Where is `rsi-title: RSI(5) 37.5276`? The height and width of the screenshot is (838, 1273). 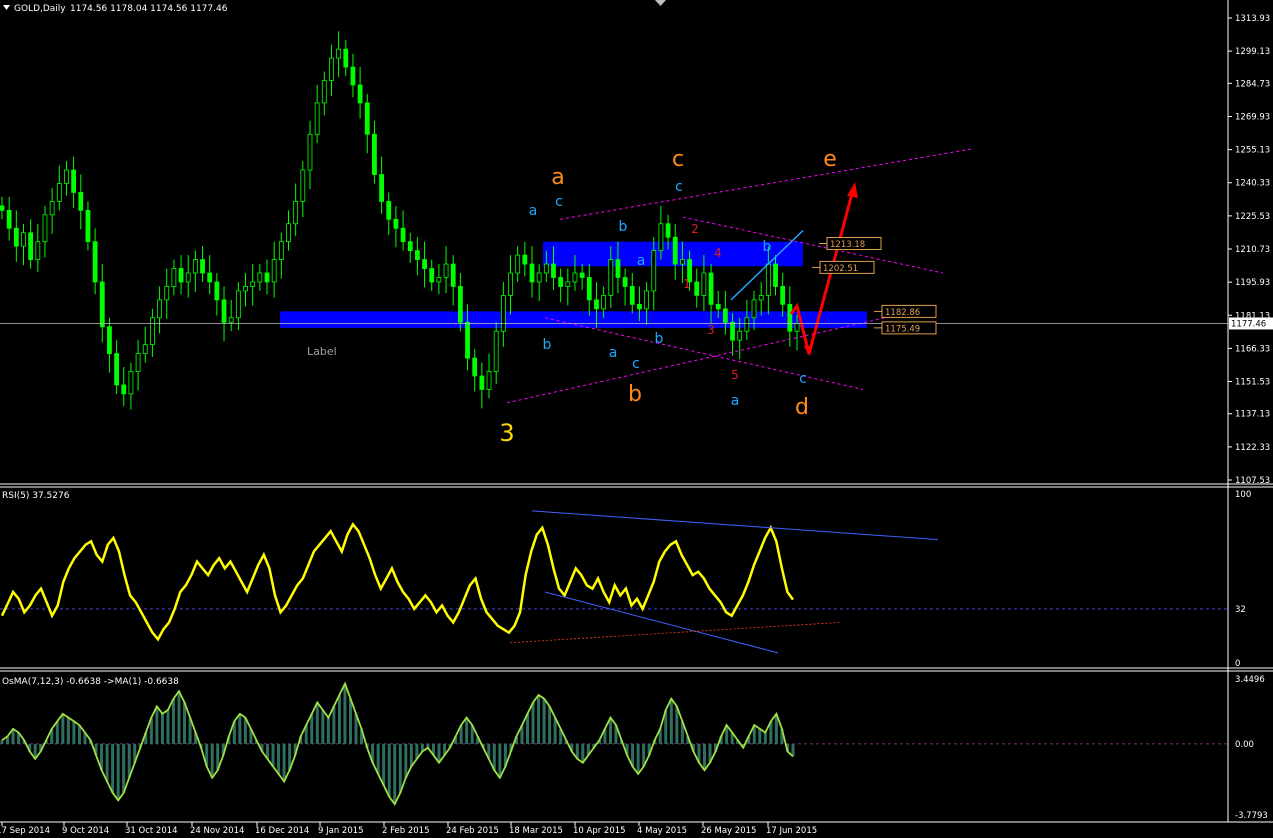
rsi-title: RSI(5) 37.5276 is located at coordinates (36, 496).